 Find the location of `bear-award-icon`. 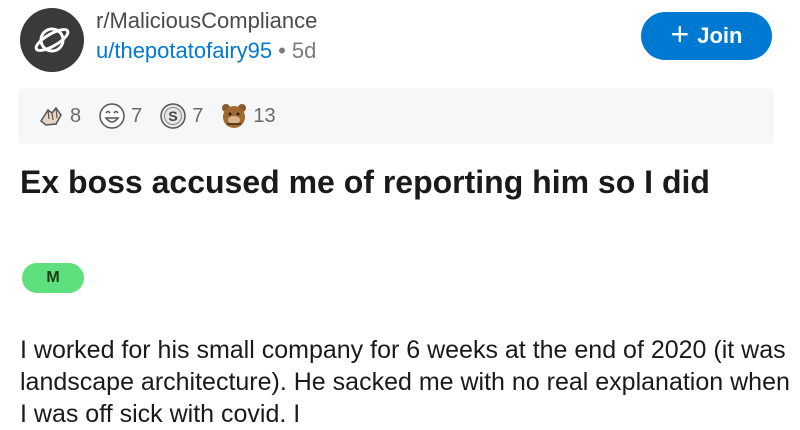

bear-award-icon is located at coordinates (234, 116).